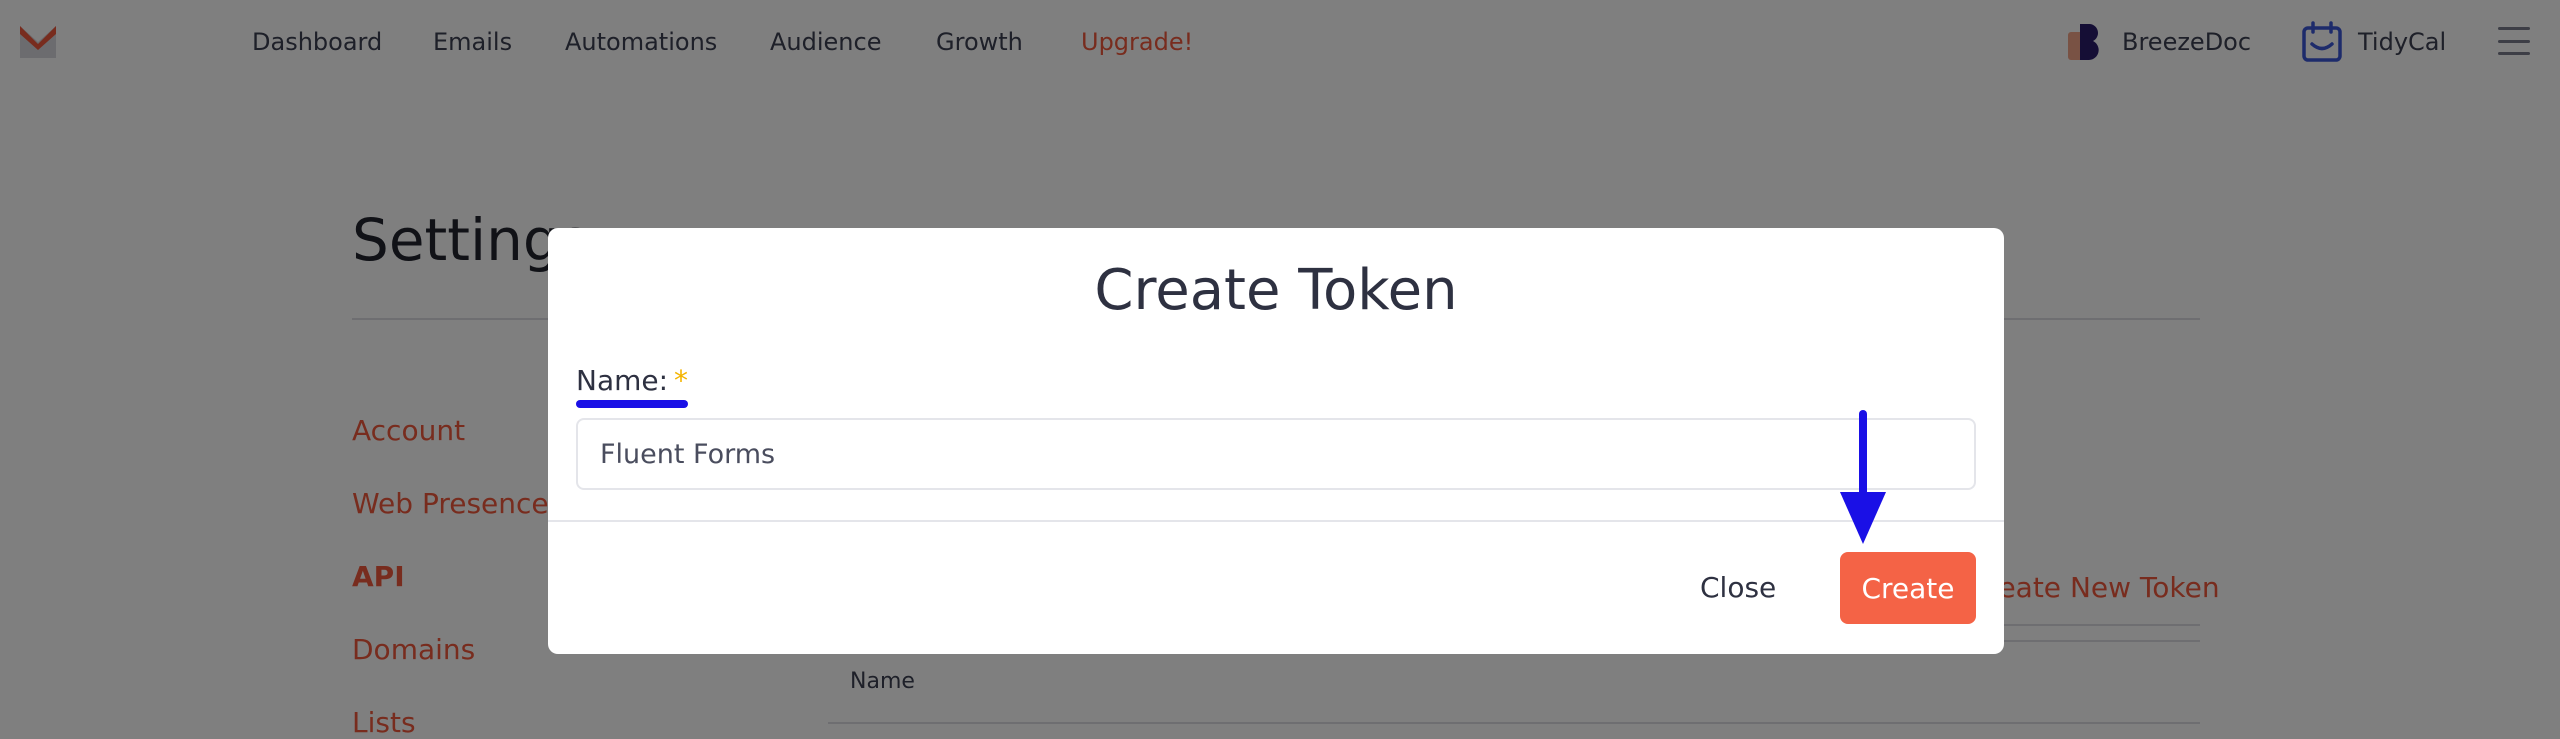  Describe the element at coordinates (1276, 521) in the screenshot. I see `modal-footer-divider` at that location.